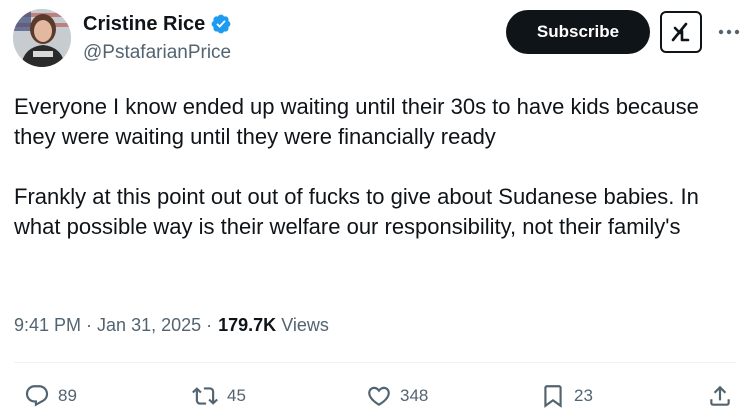  I want to click on repost-icon, so click(205, 396).